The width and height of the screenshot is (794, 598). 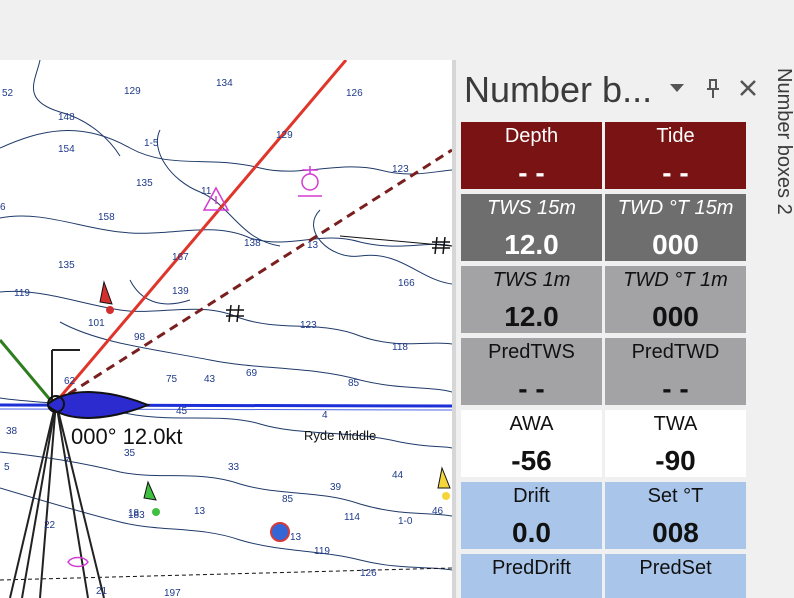 I want to click on number-box-label: PredTWS, so click(x=531, y=352).